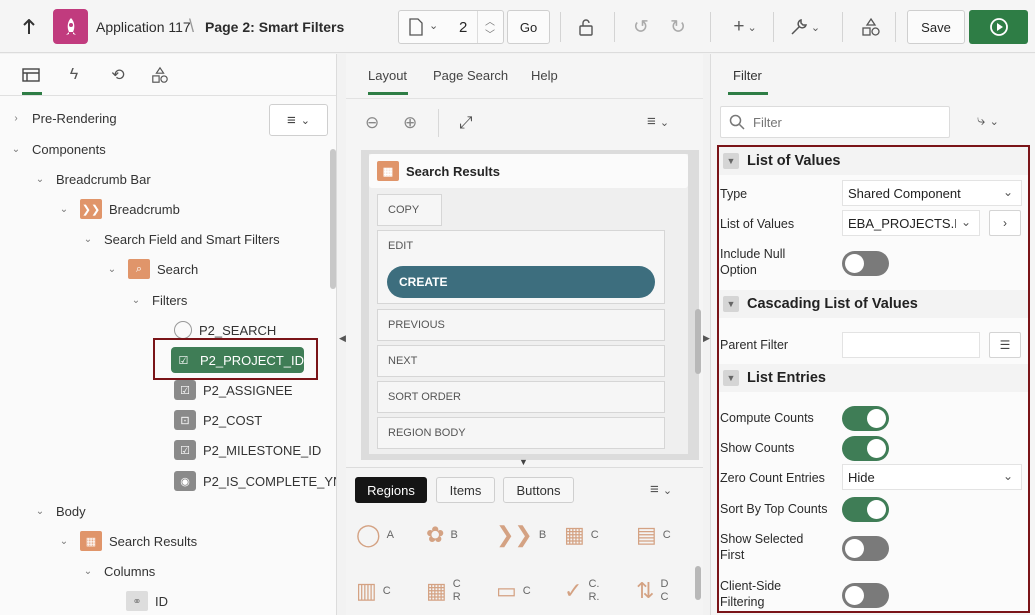  Describe the element at coordinates (333, 219) in the screenshot. I see `tree-scrollbar` at that location.